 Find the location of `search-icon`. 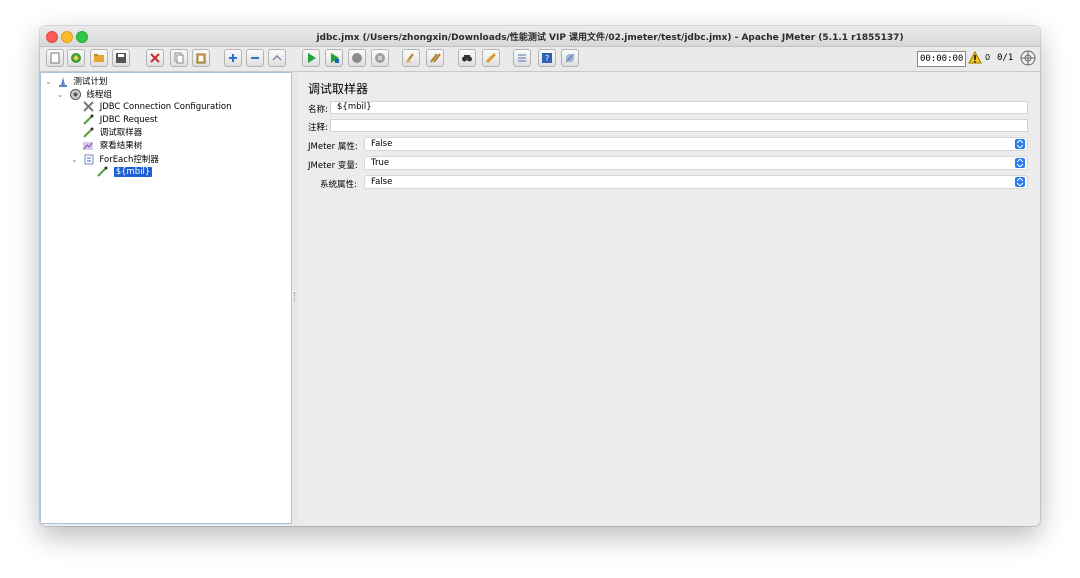

search-icon is located at coordinates (467, 58).